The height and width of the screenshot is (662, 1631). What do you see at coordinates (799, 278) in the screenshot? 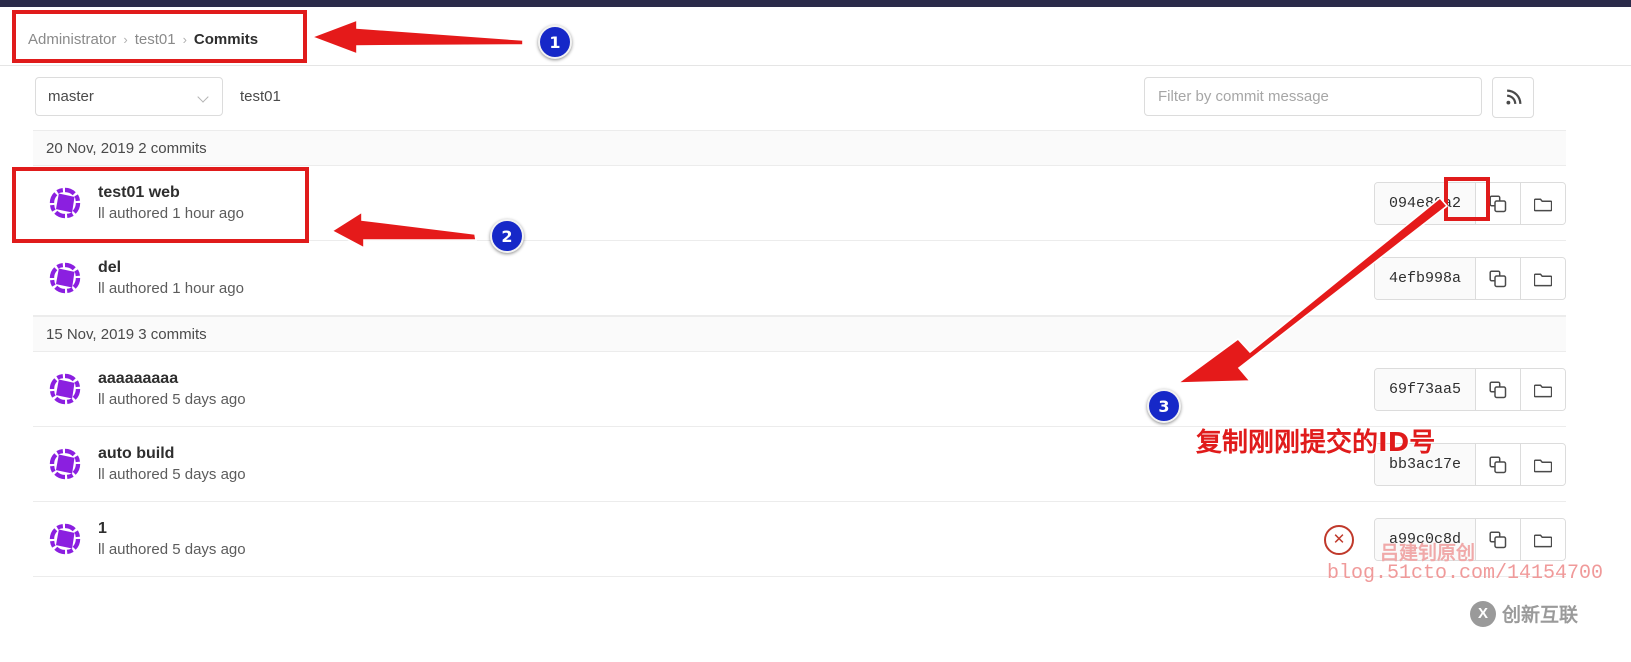
I see `commit-row: del ll authored 1 hour ago 4efb998a` at bounding box center [799, 278].